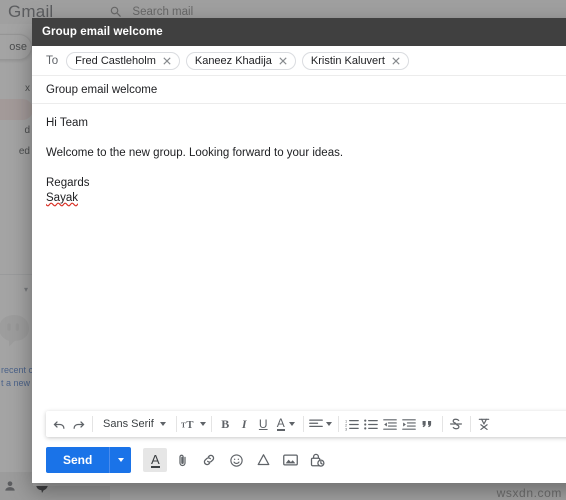 The image size is (566, 500). I want to click on formatting-toolbar: Sans Serif T T B I U A 1 2 3, so click(306, 424).